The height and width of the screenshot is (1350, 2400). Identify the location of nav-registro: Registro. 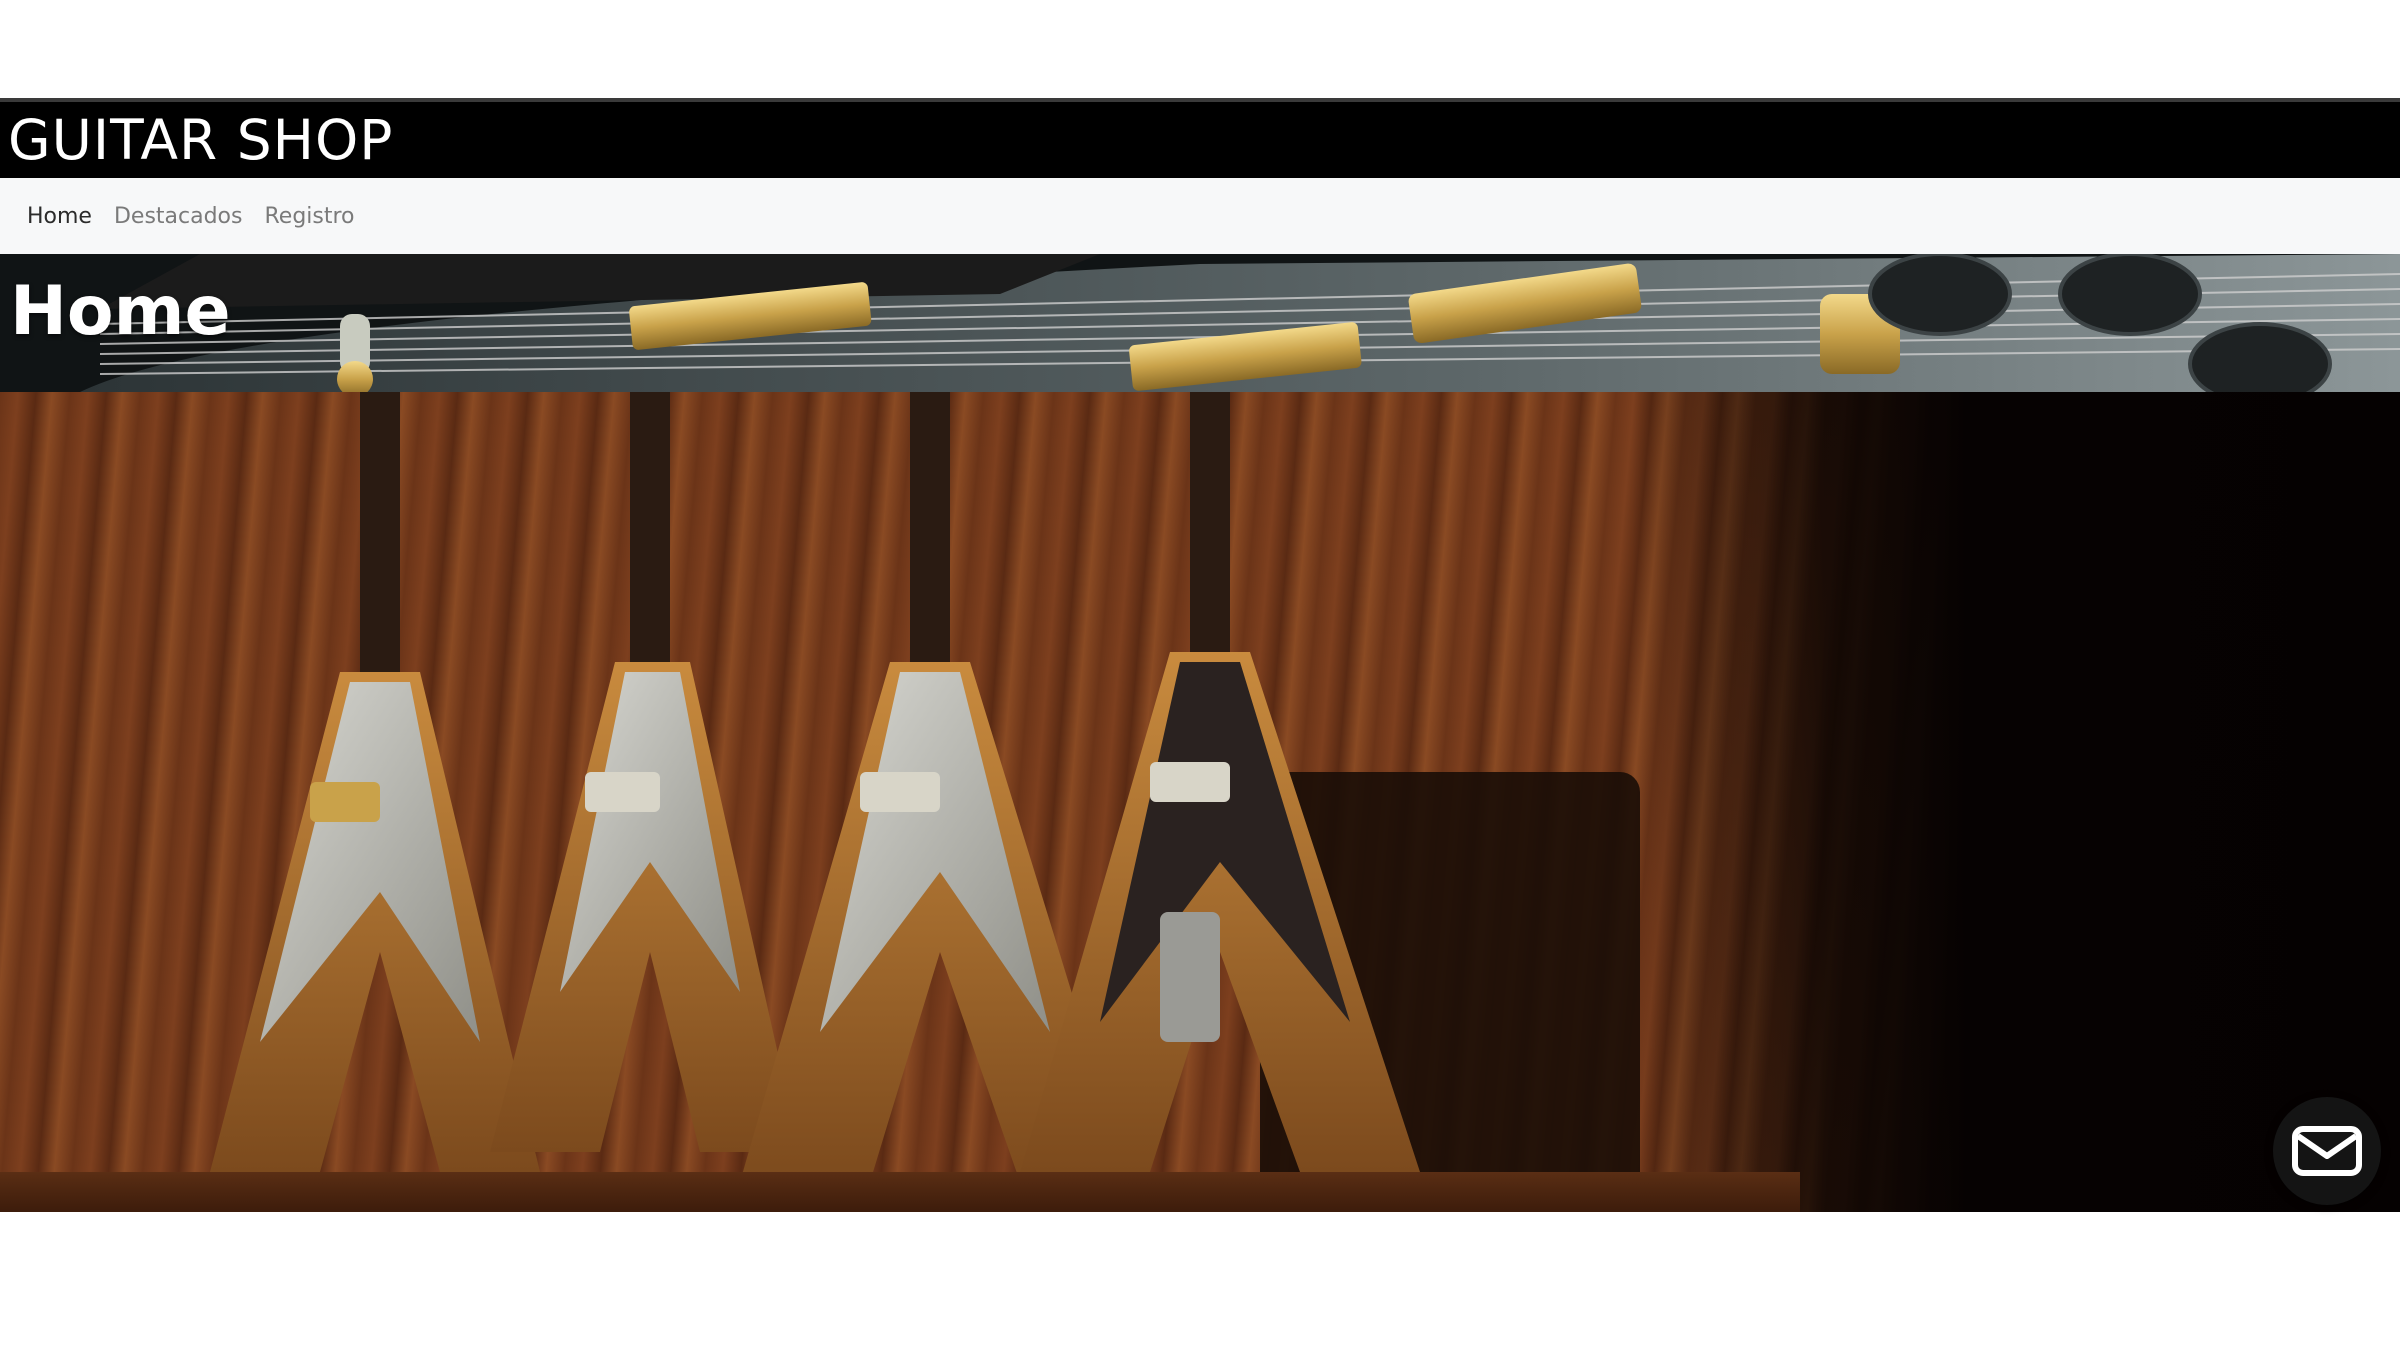
(309, 216).